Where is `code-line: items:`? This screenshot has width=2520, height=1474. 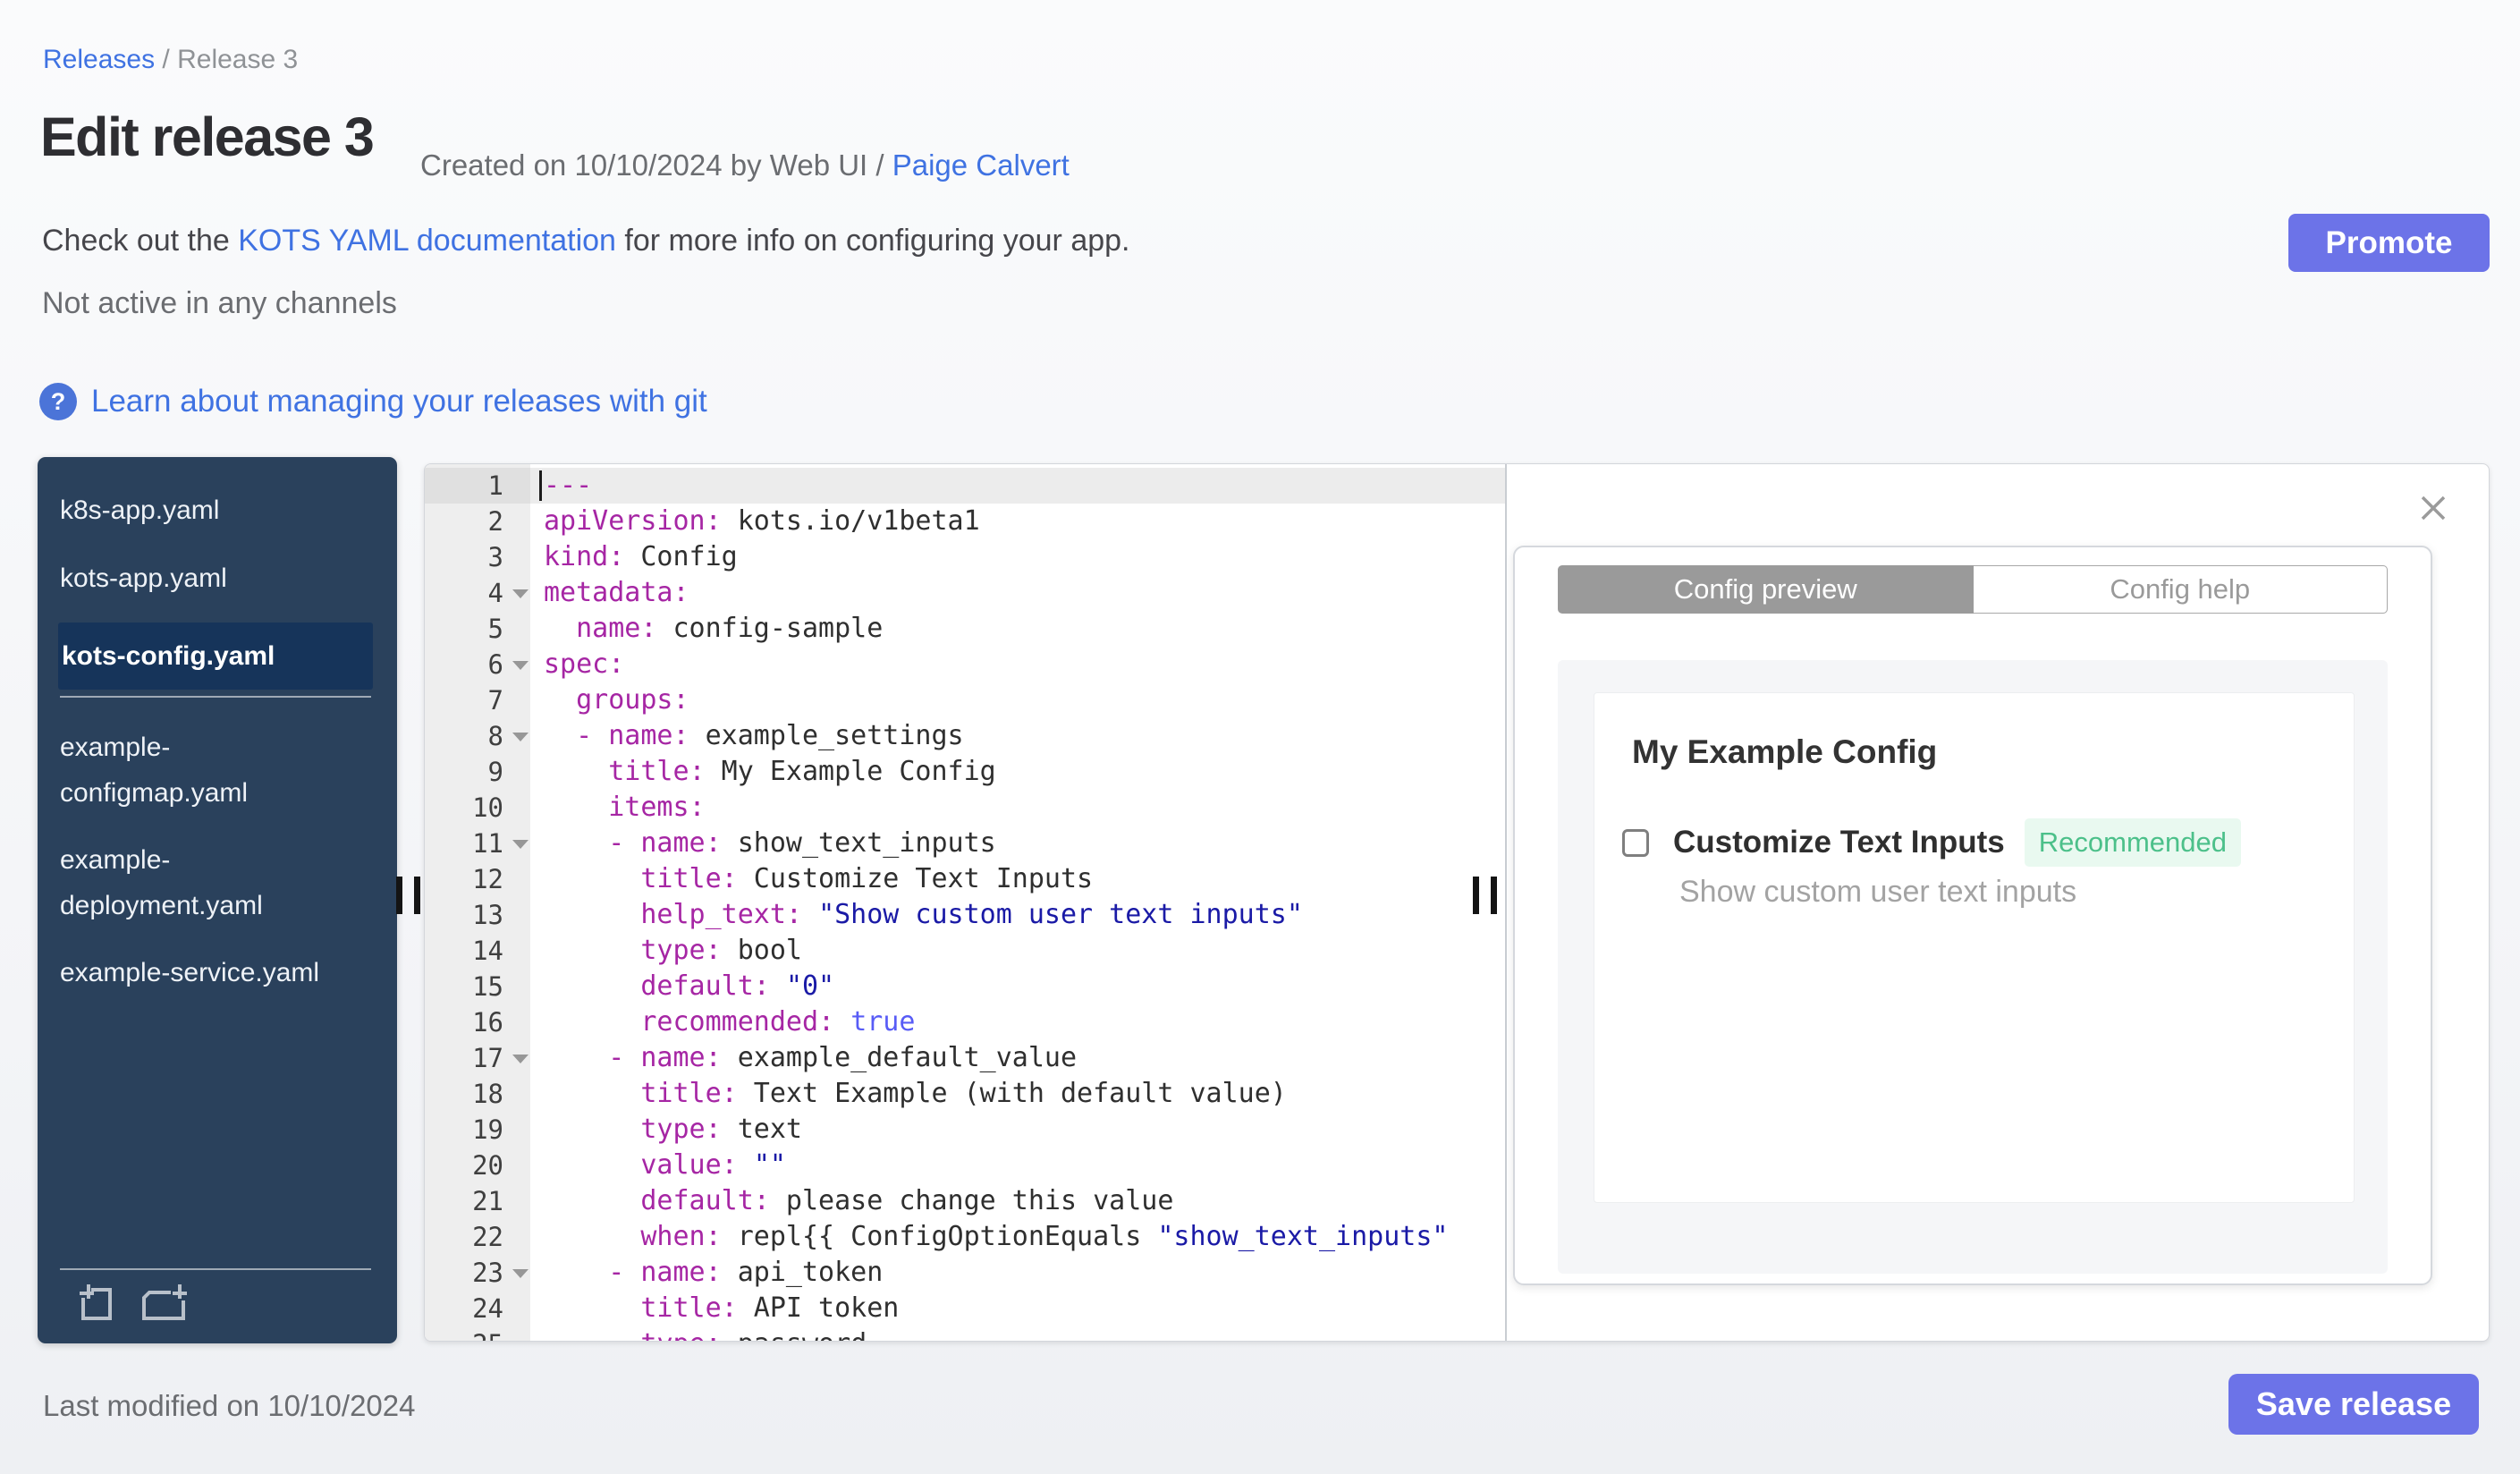 code-line: items: is located at coordinates (1017, 808).